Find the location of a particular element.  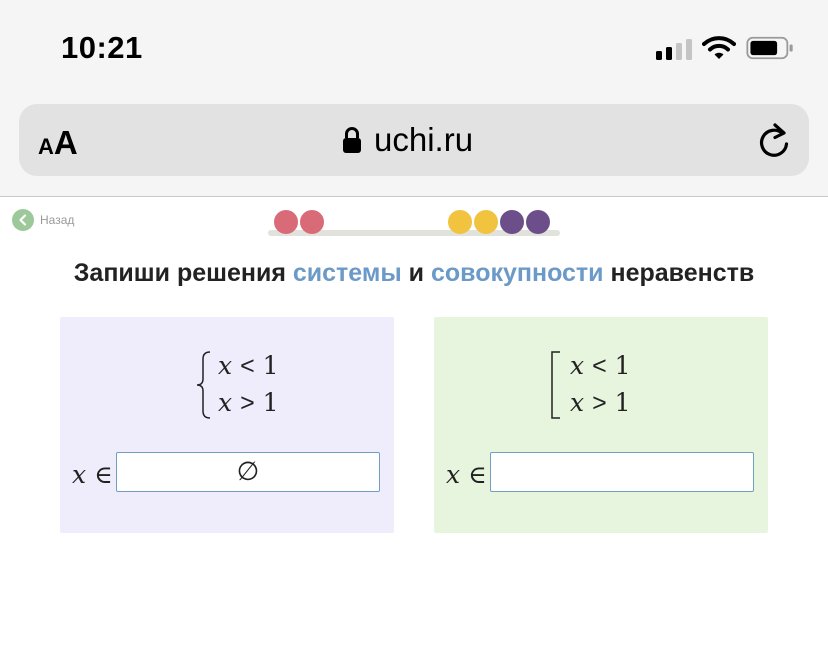

text-size-big: A is located at coordinates (65, 142).